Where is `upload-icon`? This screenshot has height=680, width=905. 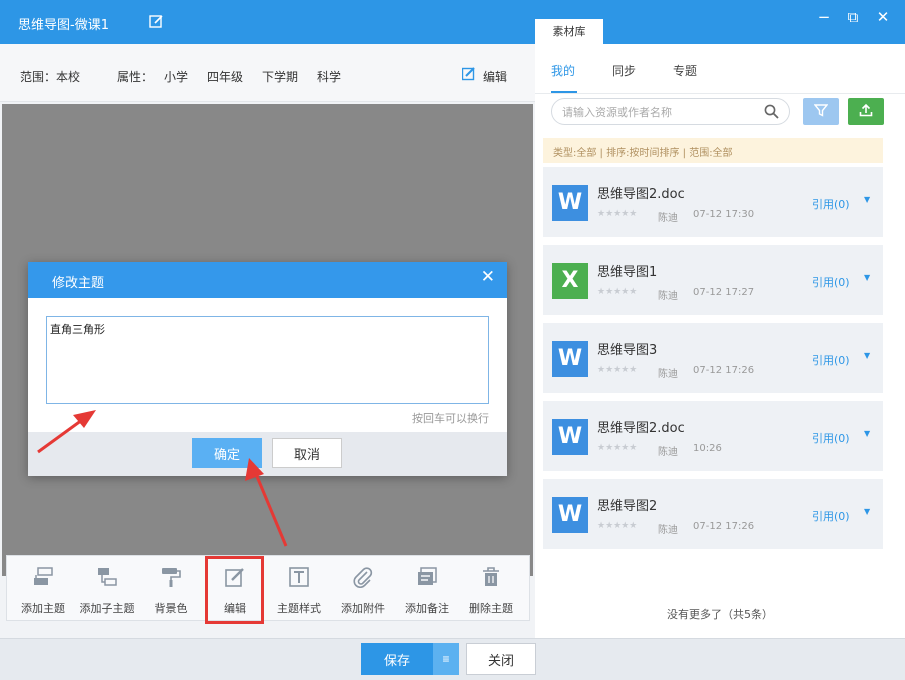 upload-icon is located at coordinates (866, 110).